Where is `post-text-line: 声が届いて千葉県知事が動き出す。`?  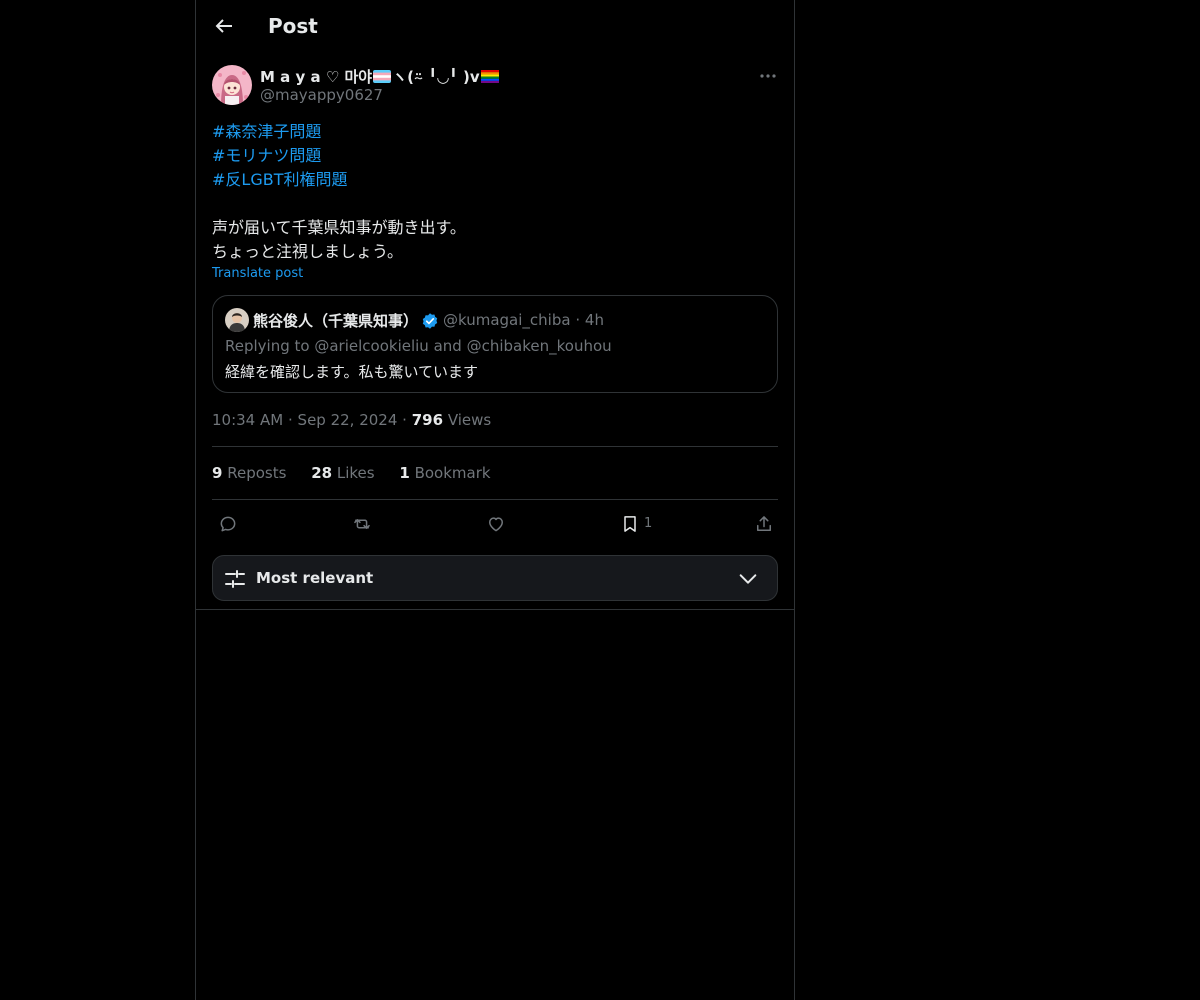 post-text-line: 声が届いて千葉県知事が動き出す。 is located at coordinates (339, 227).